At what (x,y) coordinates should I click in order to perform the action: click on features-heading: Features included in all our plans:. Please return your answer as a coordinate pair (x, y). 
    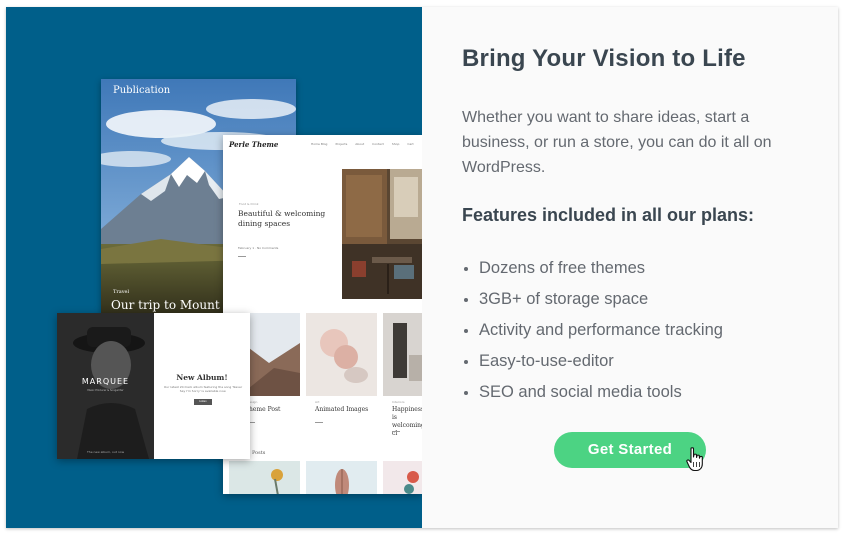
    Looking at the image, I should click on (608, 215).